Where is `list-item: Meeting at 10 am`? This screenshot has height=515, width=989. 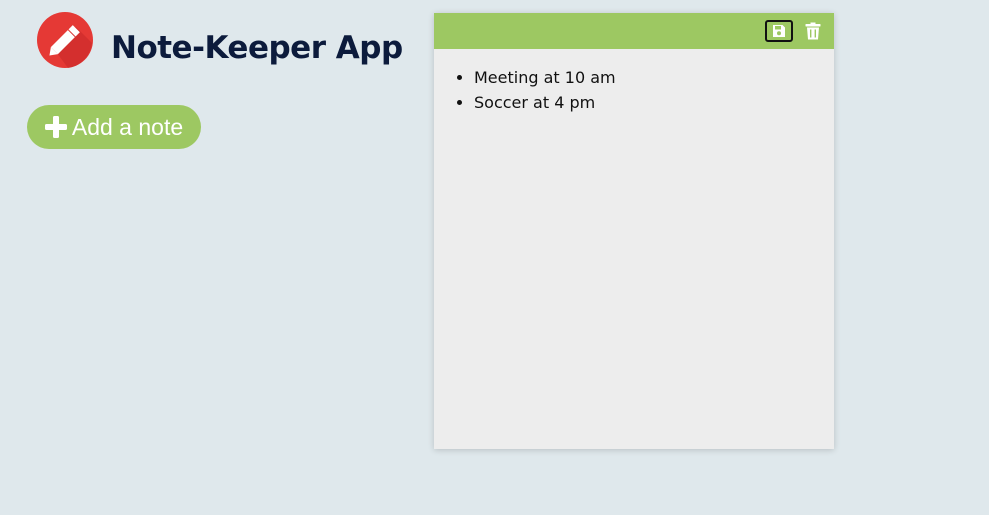
list-item: Meeting at 10 am is located at coordinates (644, 77).